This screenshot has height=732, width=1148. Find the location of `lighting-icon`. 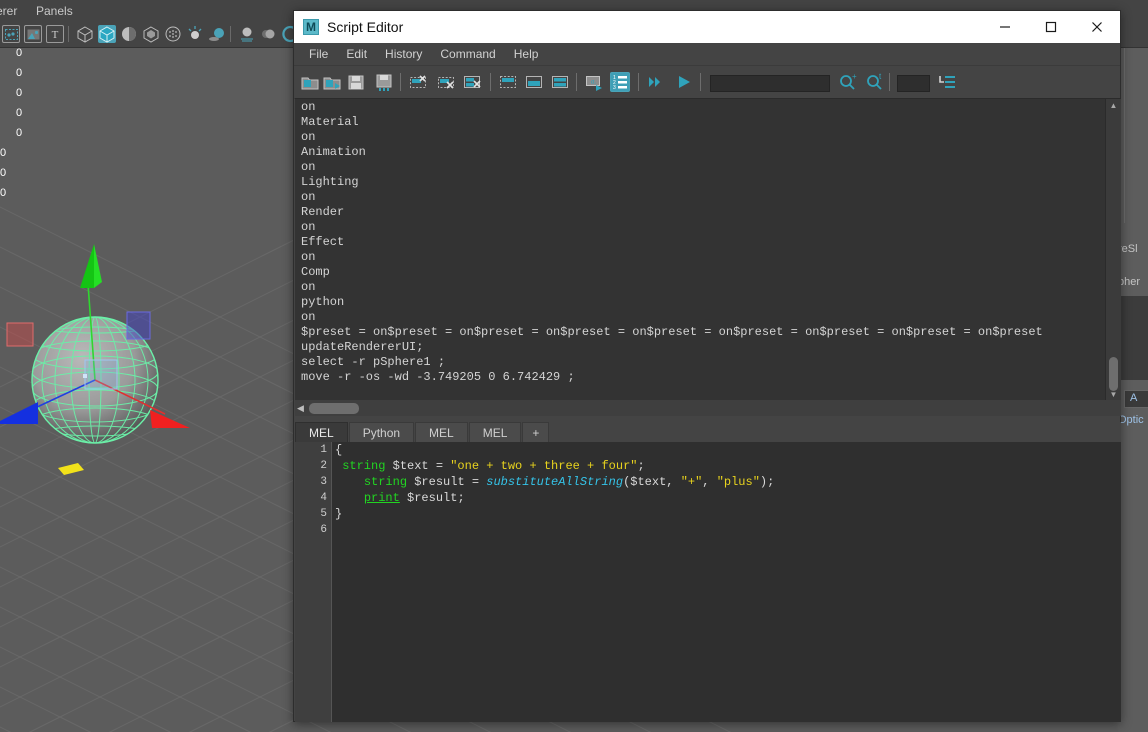

lighting-icon is located at coordinates (195, 34).